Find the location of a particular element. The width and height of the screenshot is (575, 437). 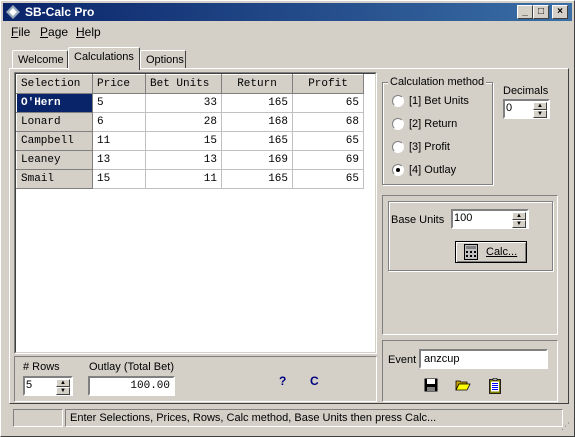

menu-help-accel: H is located at coordinates (80, 32).